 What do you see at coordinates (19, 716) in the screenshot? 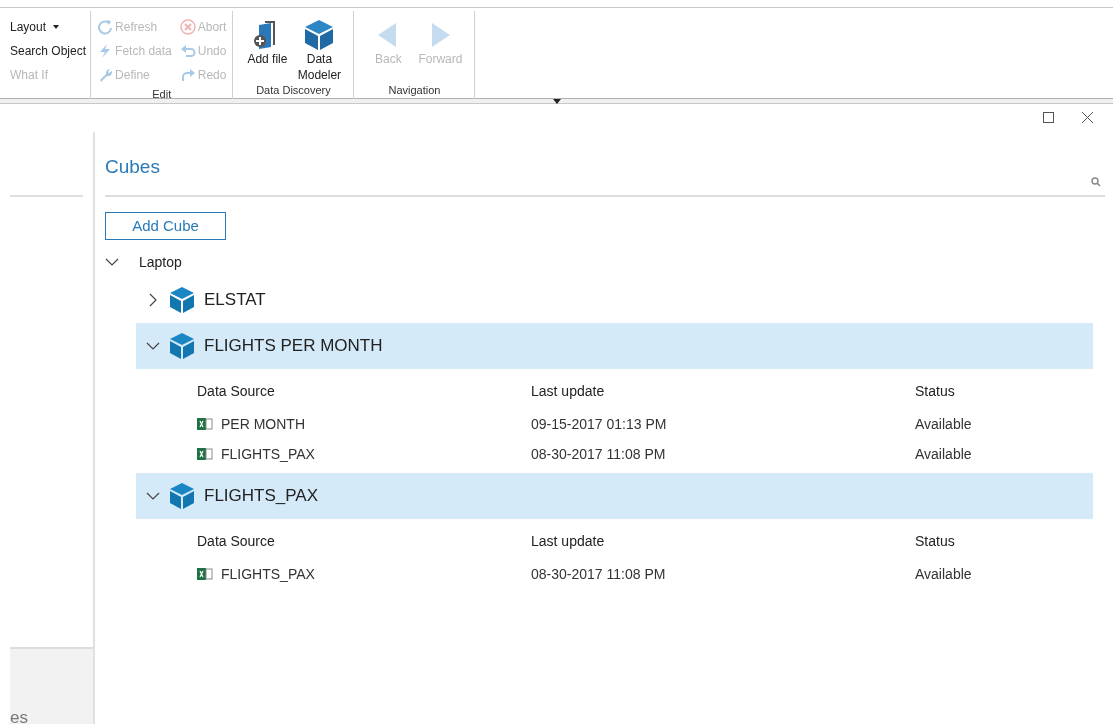
I see `panel-label: es` at bounding box center [19, 716].